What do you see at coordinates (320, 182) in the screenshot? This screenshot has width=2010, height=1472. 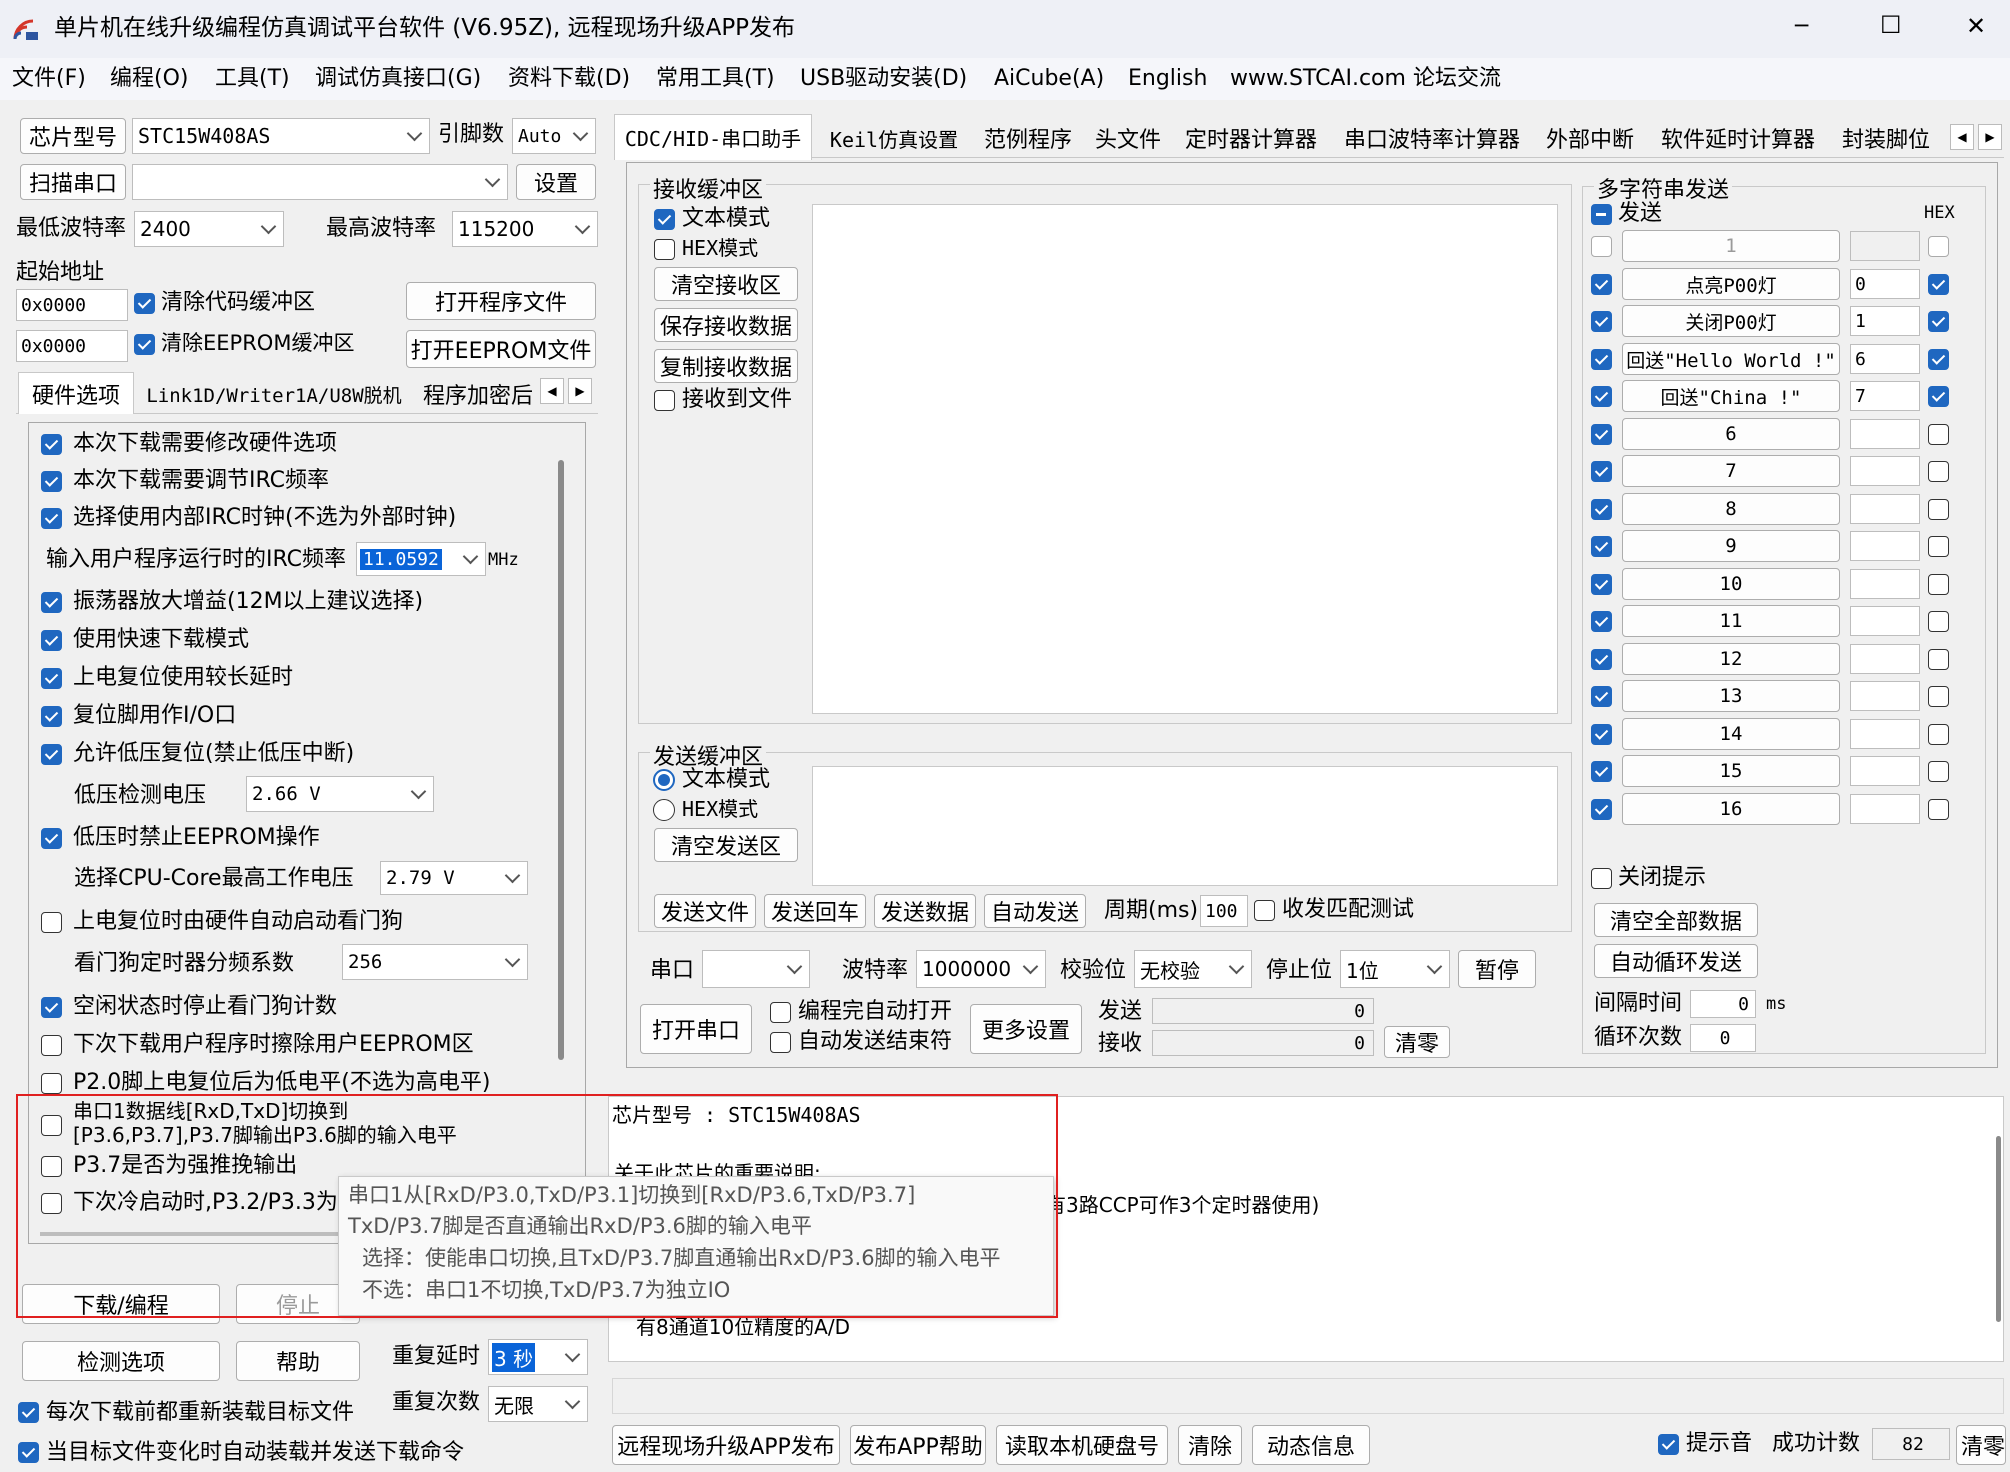 I see `port-select` at bounding box center [320, 182].